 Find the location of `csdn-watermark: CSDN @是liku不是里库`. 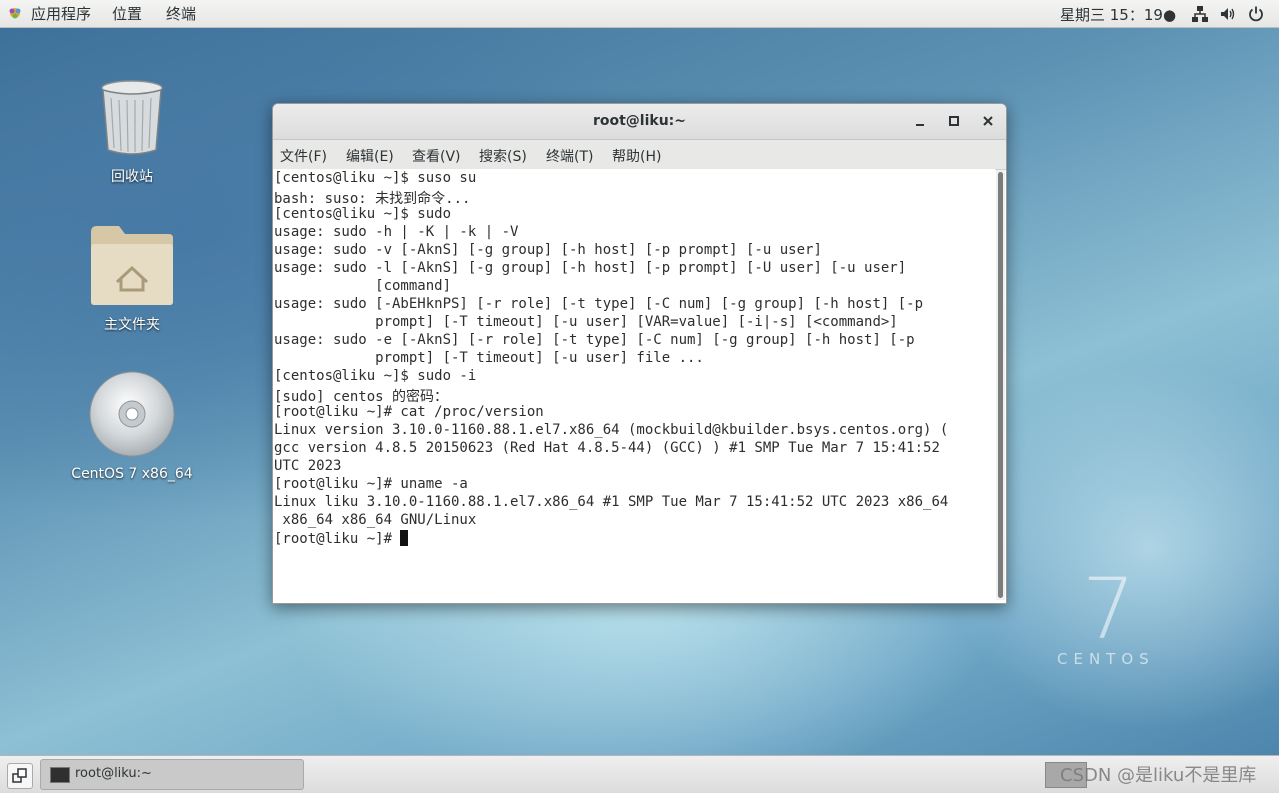

csdn-watermark: CSDN @是liku不是里库 is located at coordinates (1158, 775).